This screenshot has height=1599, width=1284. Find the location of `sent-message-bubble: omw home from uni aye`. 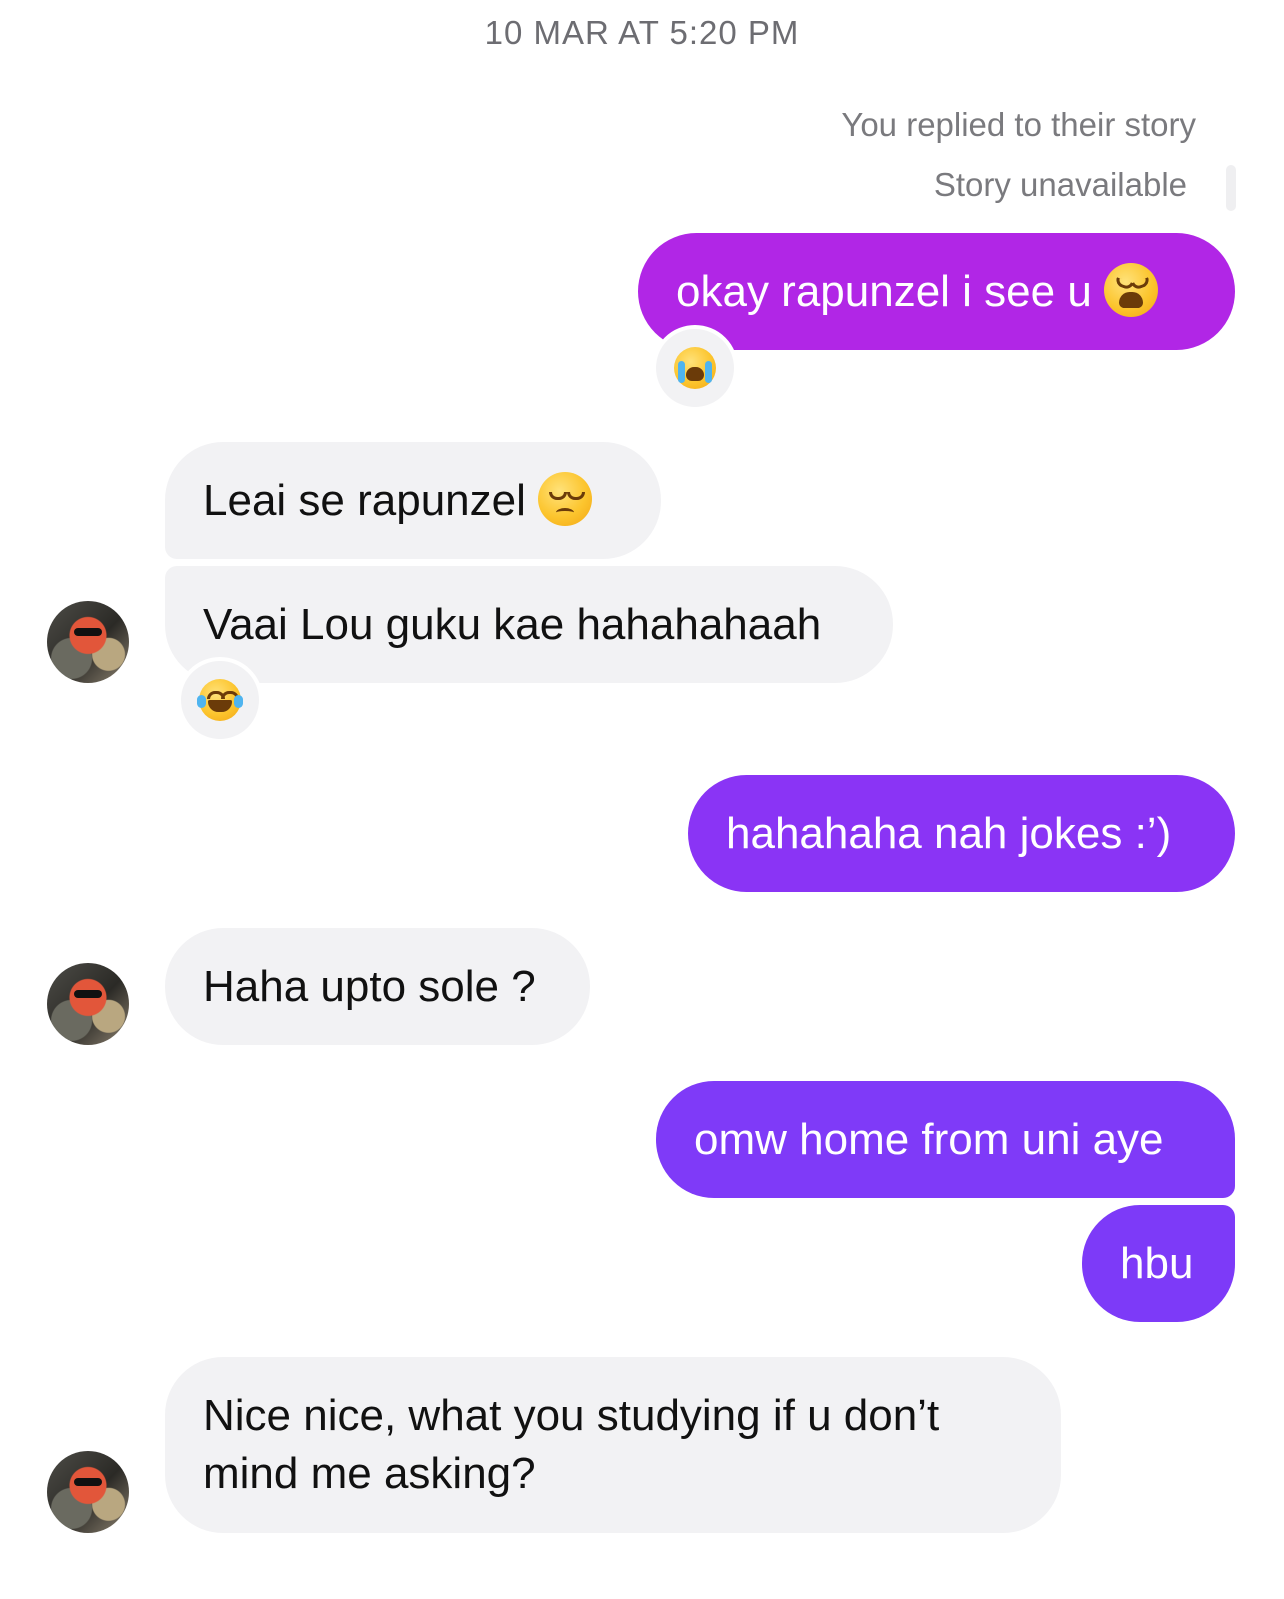

sent-message-bubble: omw home from uni aye is located at coordinates (945, 1139).